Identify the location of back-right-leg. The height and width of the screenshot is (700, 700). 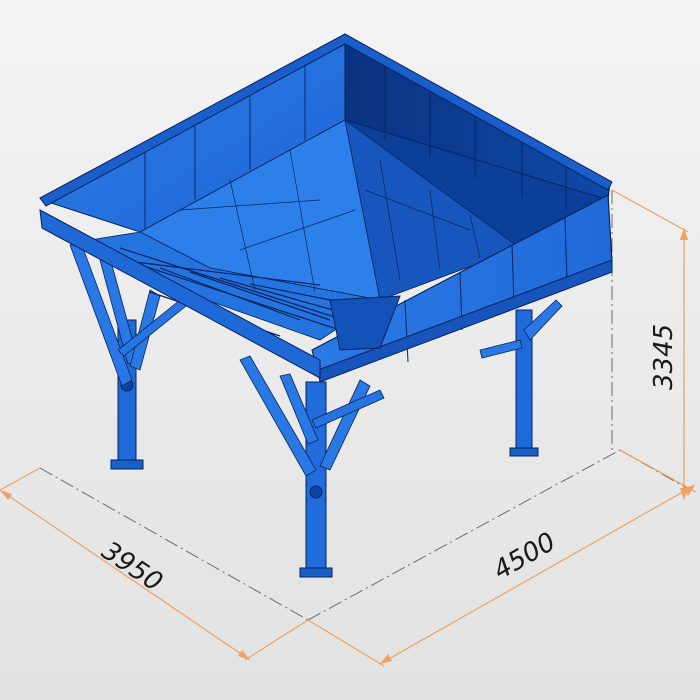
(521, 378).